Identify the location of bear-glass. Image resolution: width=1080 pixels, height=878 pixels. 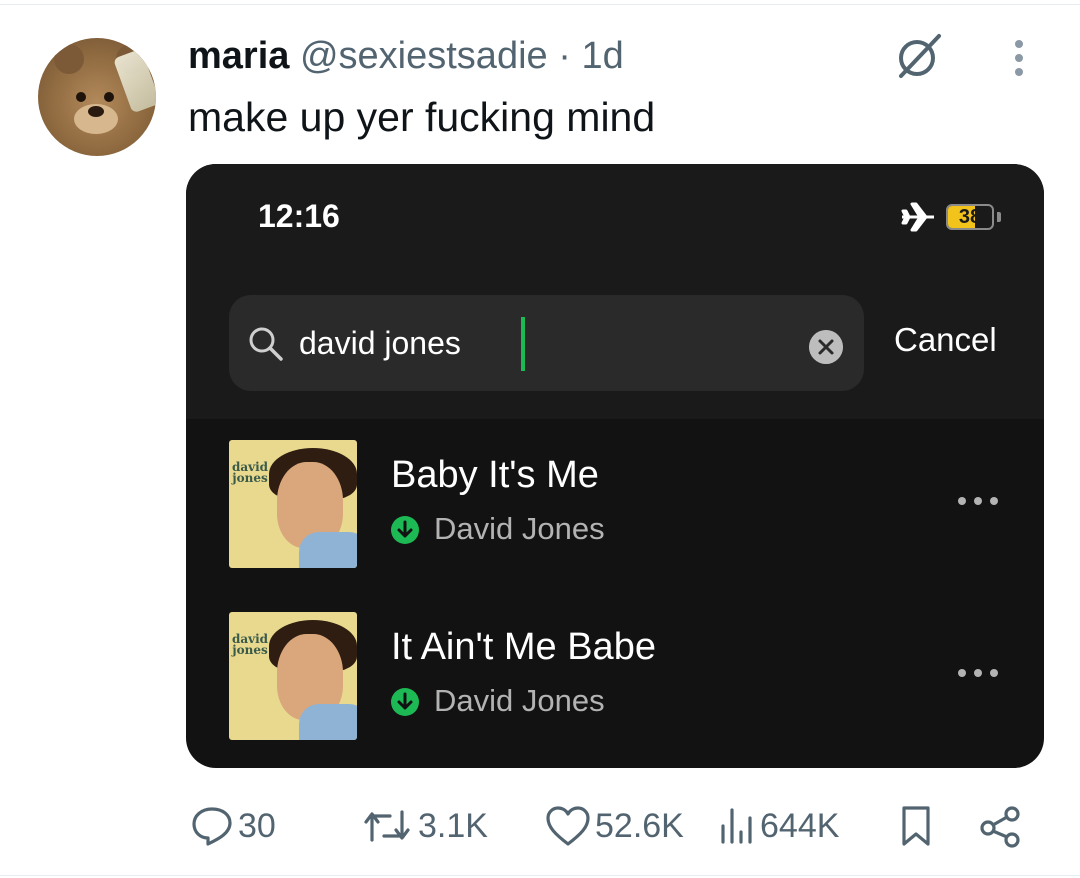
(134, 81).